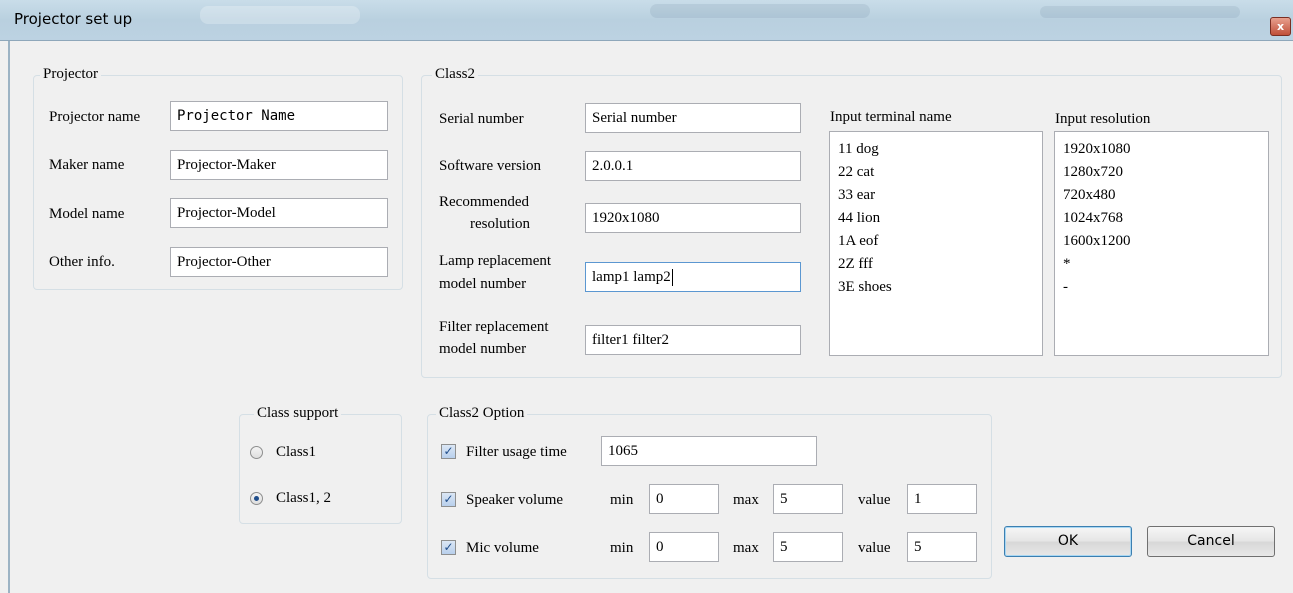  I want to click on list-item: 11 dog, so click(940, 149).